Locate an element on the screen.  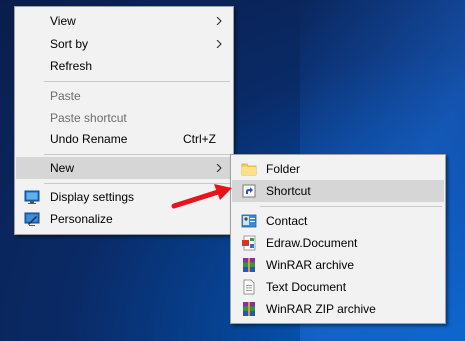
keyboard-shortcut: Ctrl+Z is located at coordinates (199, 139).